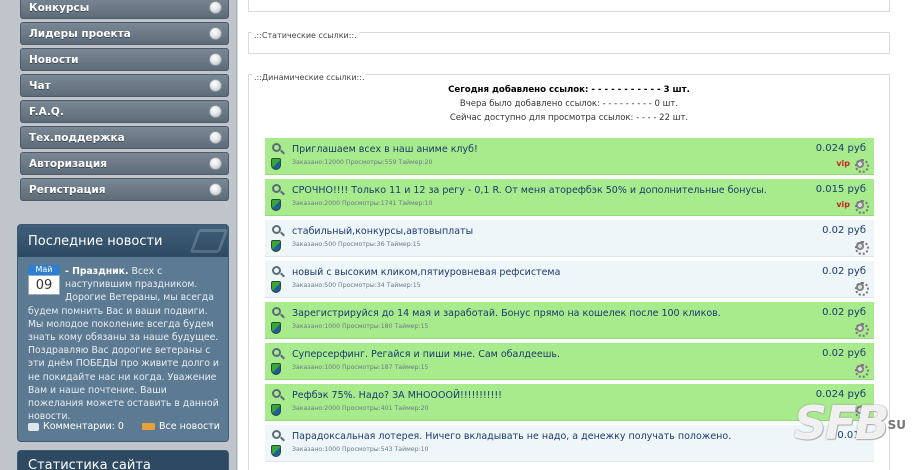 The image size is (920, 470). What do you see at coordinates (360, 408) in the screenshot?
I see `link-meta: Заказано:2000 Просмотры:401 Таймер:20` at bounding box center [360, 408].